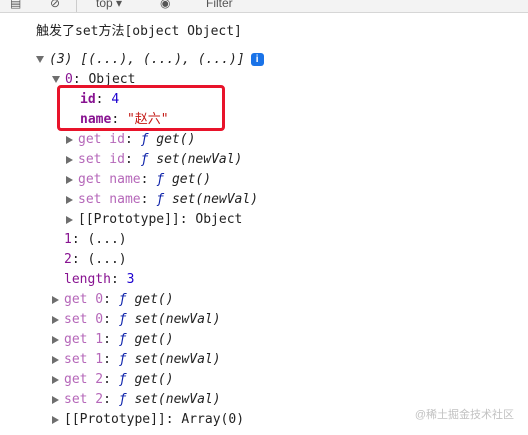 Image resolution: width=528 pixels, height=435 pixels. I want to click on filter-input: Filter, so click(219, 5).